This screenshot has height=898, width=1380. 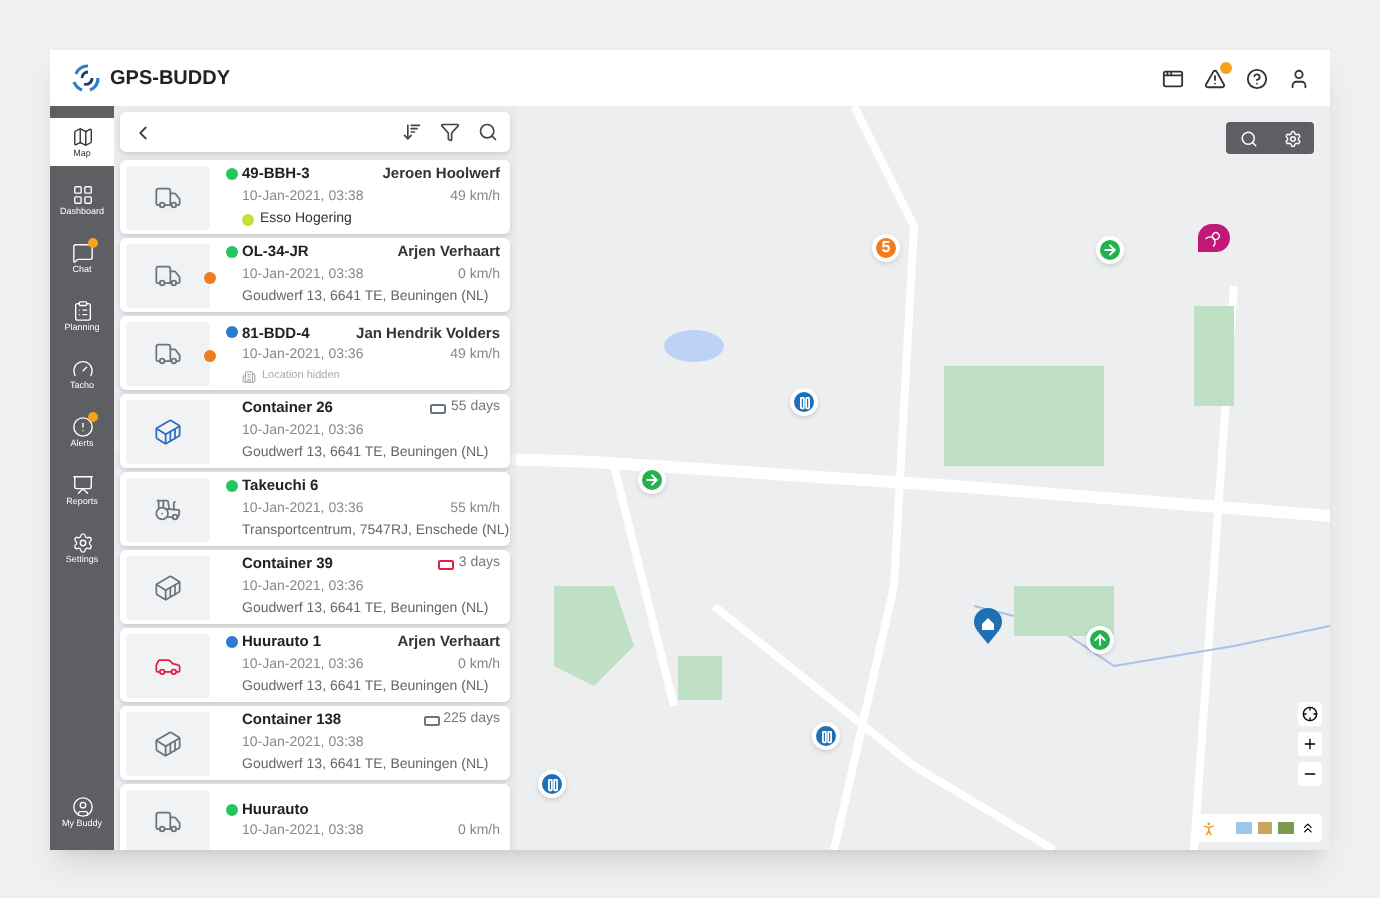 What do you see at coordinates (86, 78) in the screenshot?
I see `logo-icon` at bounding box center [86, 78].